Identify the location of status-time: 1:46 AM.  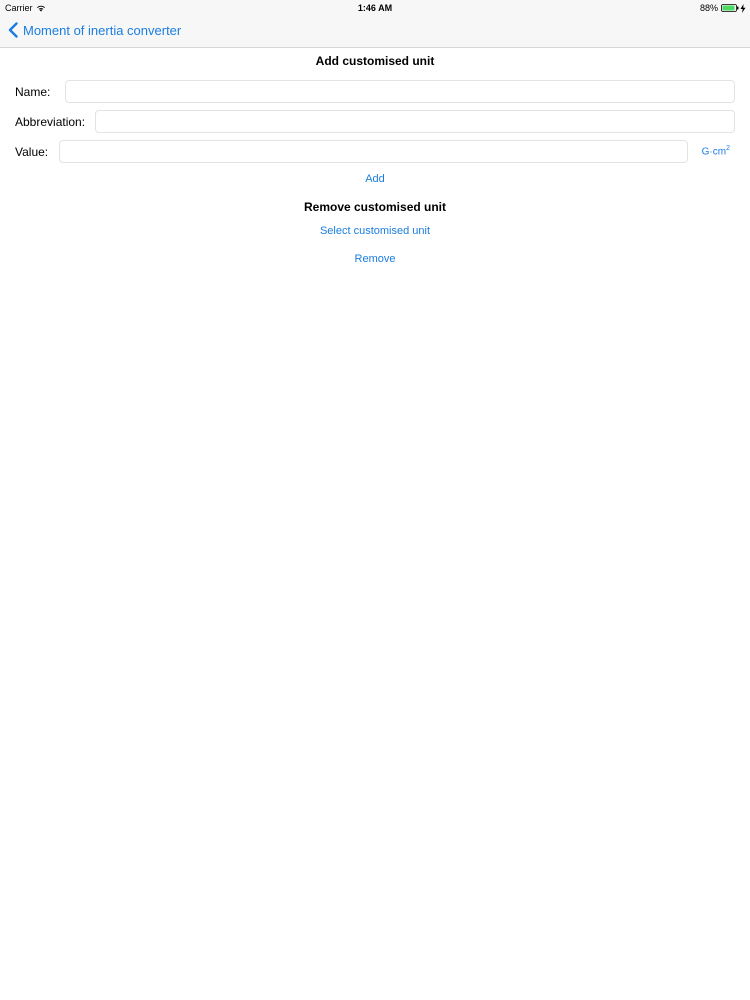
(375, 8).